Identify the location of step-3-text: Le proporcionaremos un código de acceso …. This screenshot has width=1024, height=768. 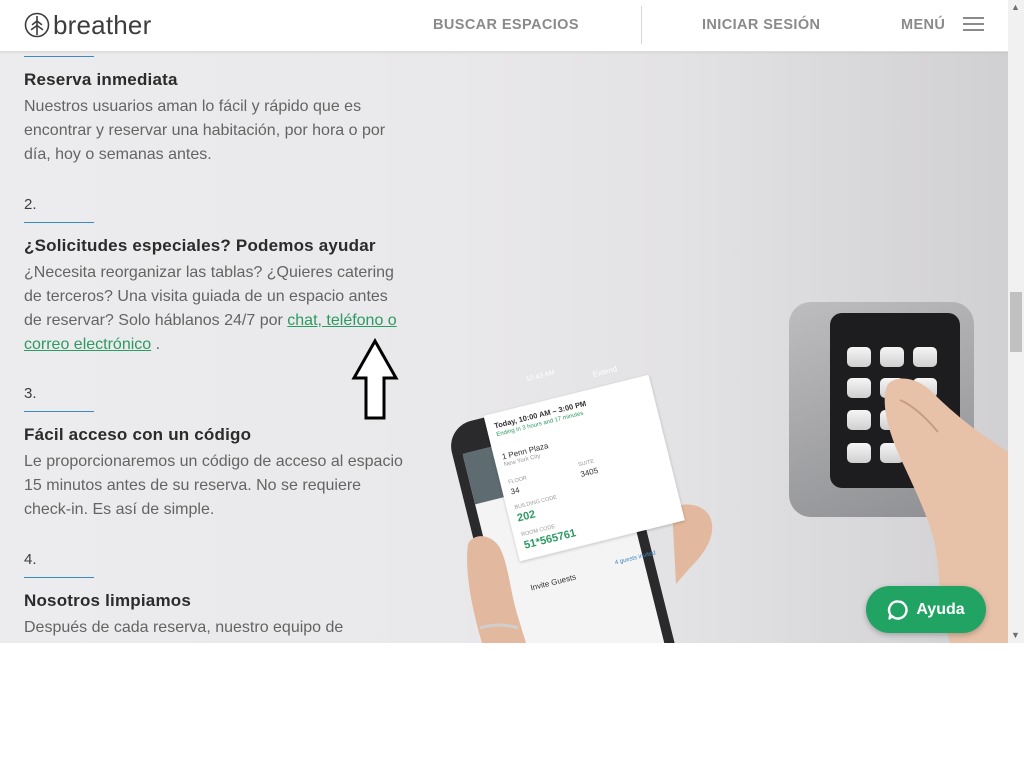
(213, 485).